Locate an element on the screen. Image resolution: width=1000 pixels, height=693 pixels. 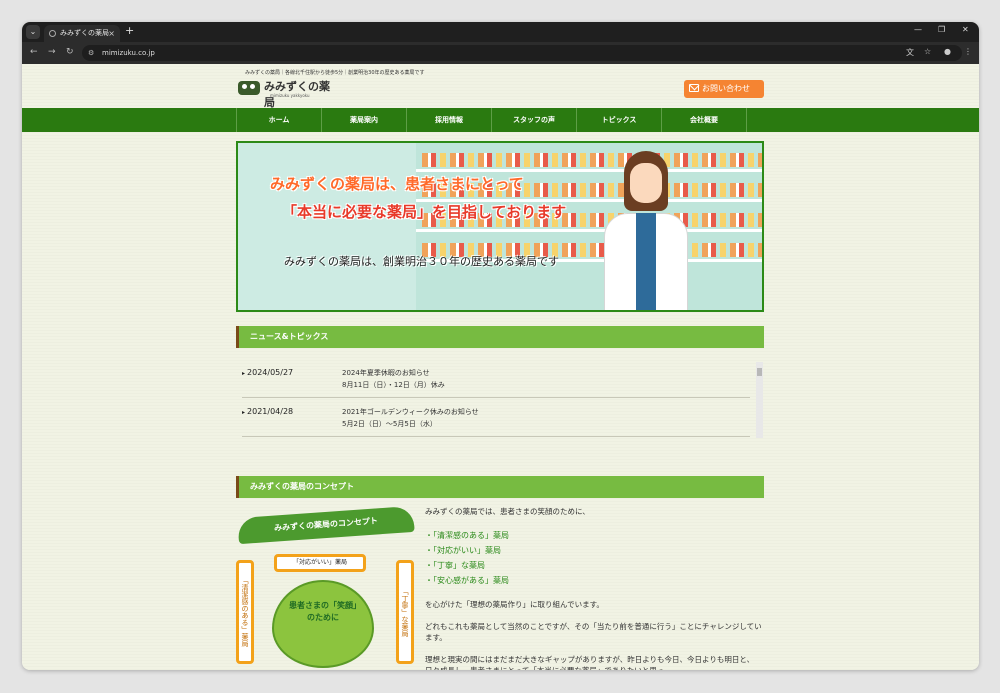
nav-topics: トピックス is located at coordinates (619, 120).